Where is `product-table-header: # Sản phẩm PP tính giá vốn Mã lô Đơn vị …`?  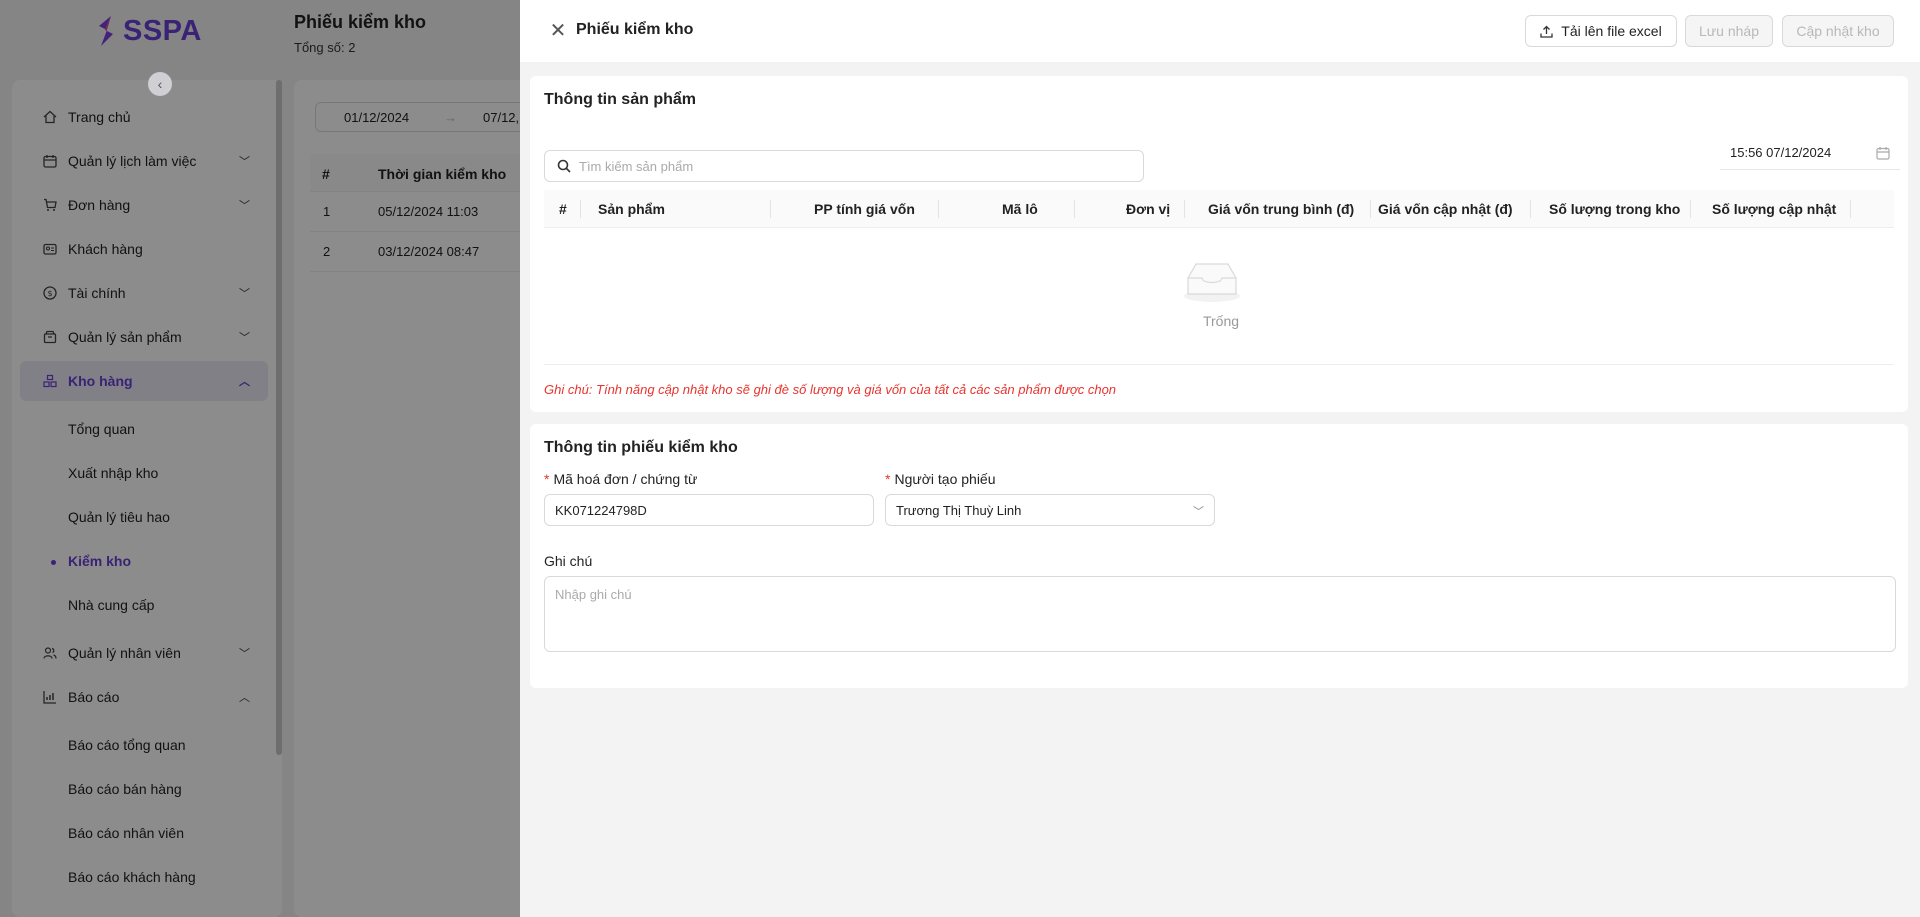
product-table-header: # Sản phẩm PP tính giá vốn Mã lô Đơn vị … is located at coordinates (1219, 209).